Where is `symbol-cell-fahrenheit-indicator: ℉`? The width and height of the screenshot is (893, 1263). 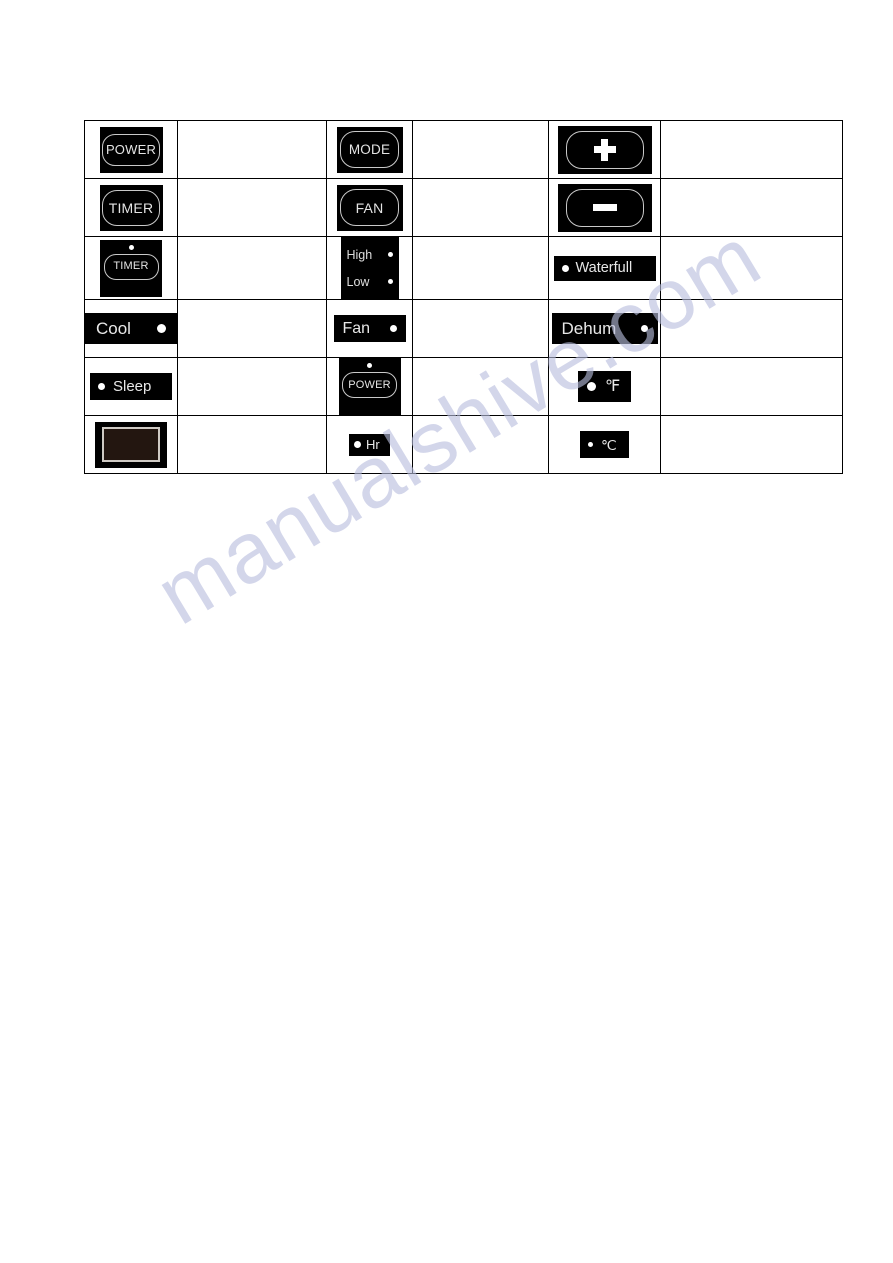 symbol-cell-fahrenheit-indicator: ℉ is located at coordinates (604, 386).